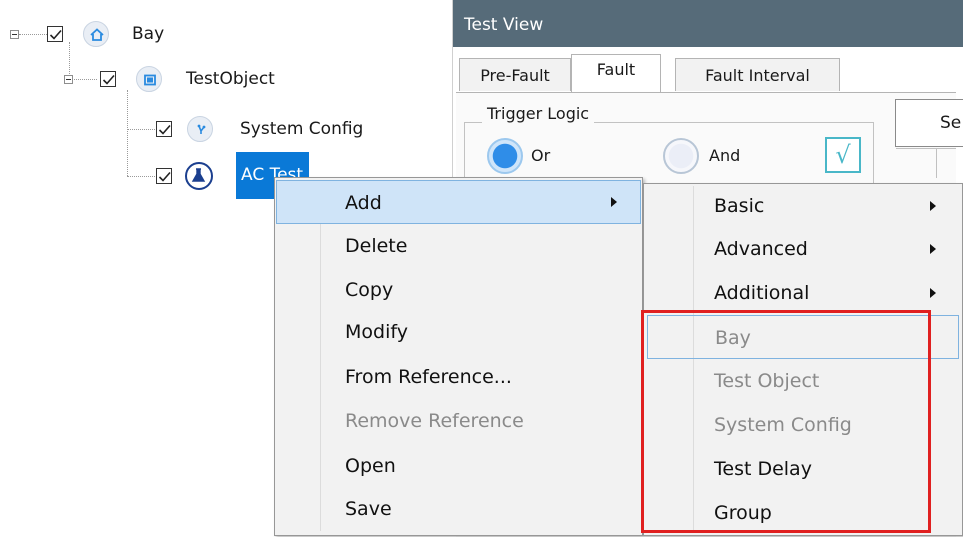 The height and width of the screenshot is (537, 963). Describe the element at coordinates (708, 513) in the screenshot. I see `submenu-item-group: Group` at that location.